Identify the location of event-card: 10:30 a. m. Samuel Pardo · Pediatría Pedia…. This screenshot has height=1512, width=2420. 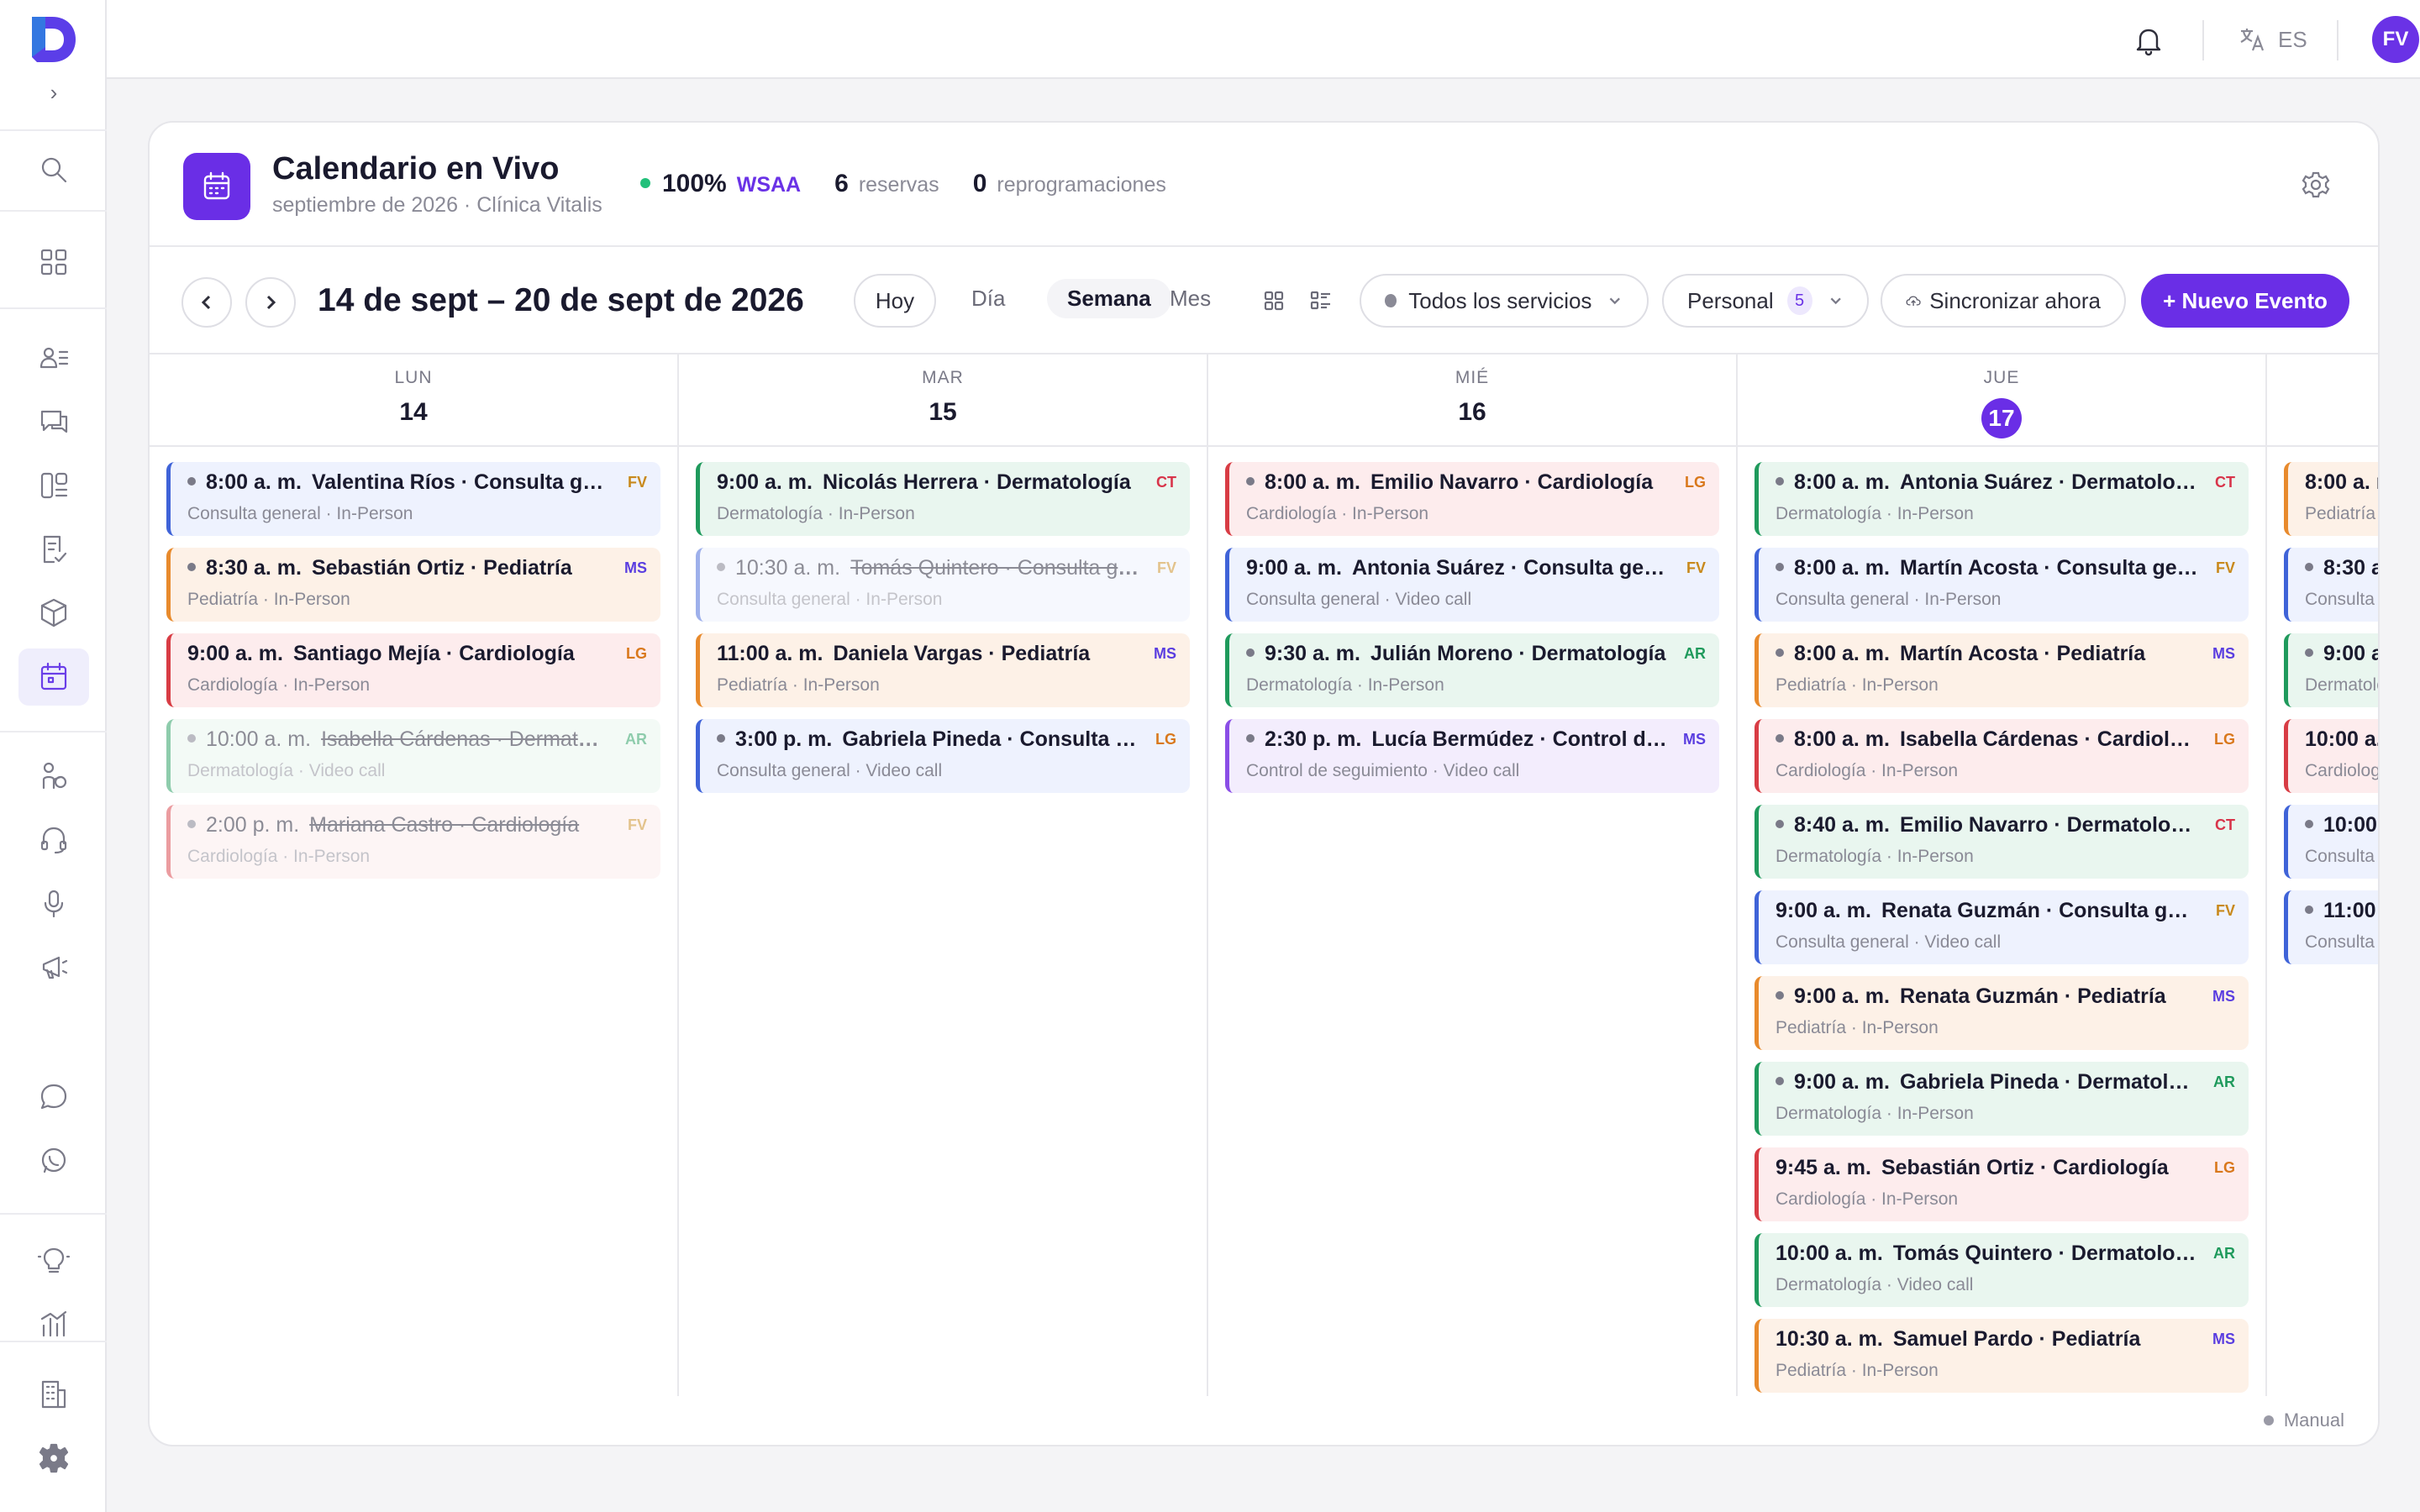
(2001, 1356).